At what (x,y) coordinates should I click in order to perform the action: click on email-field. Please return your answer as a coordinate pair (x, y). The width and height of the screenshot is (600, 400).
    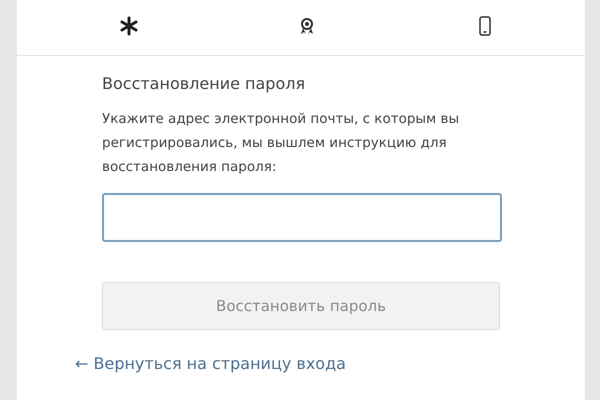
    Looking at the image, I should click on (302, 217).